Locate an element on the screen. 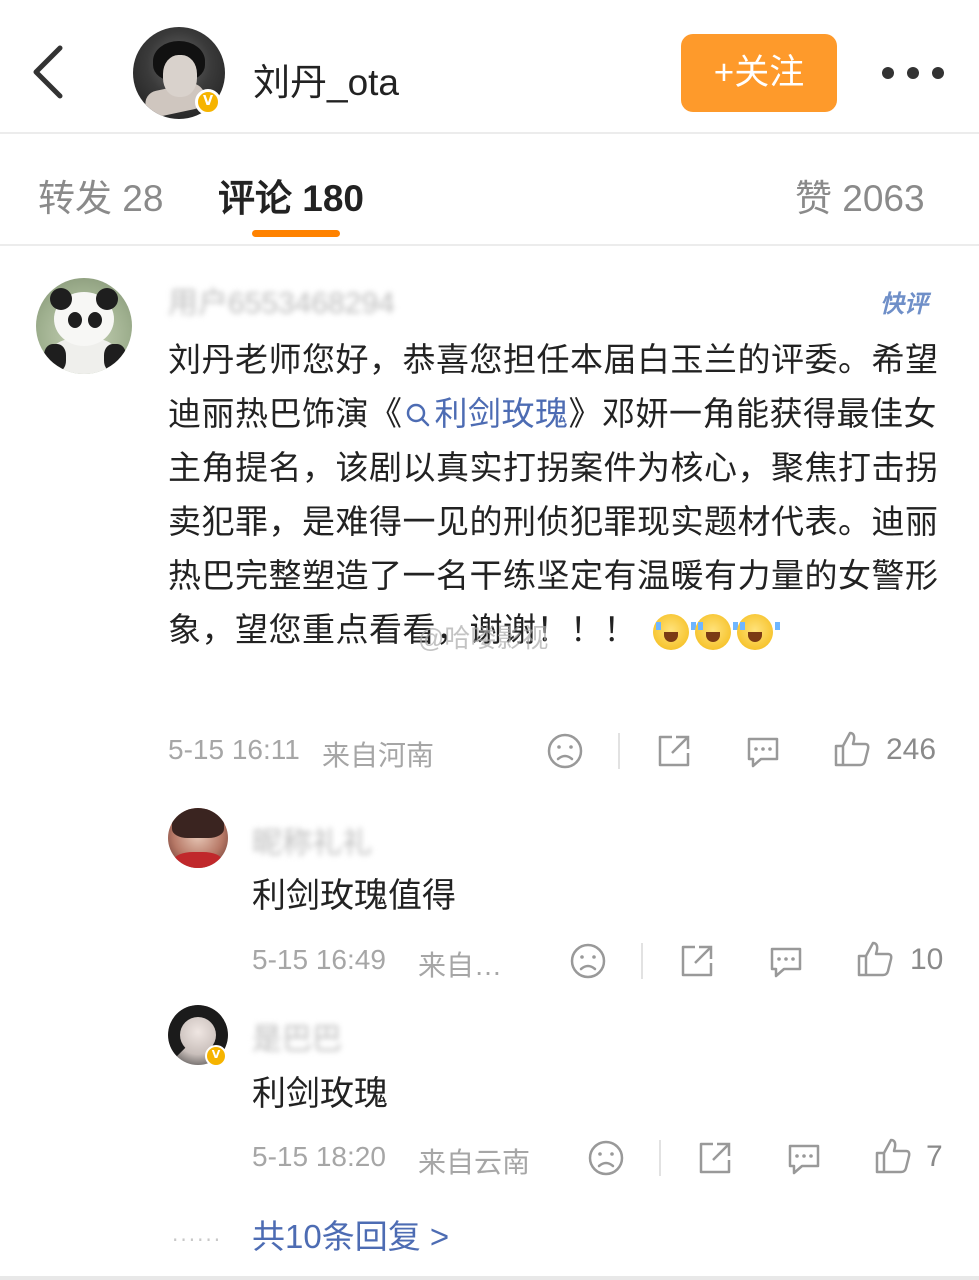 This screenshot has width=979, height=1280. reply-location: 来自云南 is located at coordinates (474, 1162).